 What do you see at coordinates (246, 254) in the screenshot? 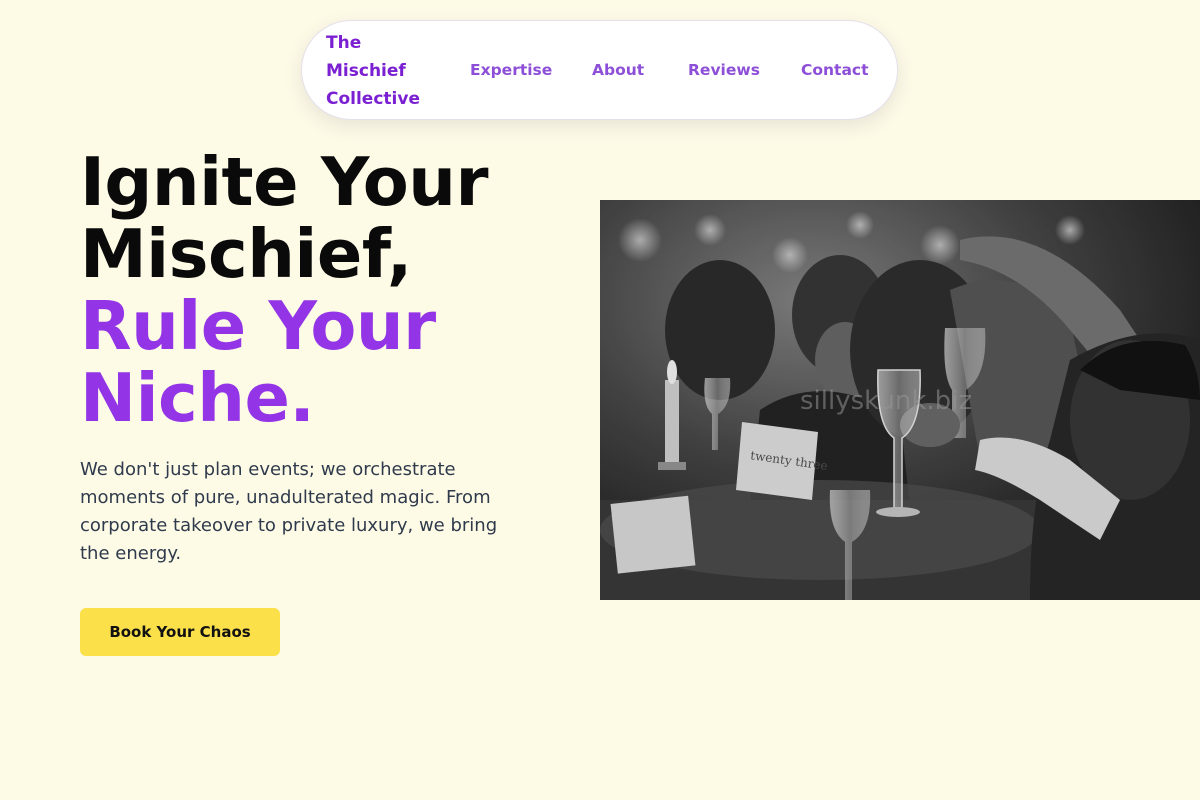
I see `hero-heading-line-2: Mischief,` at bounding box center [246, 254].